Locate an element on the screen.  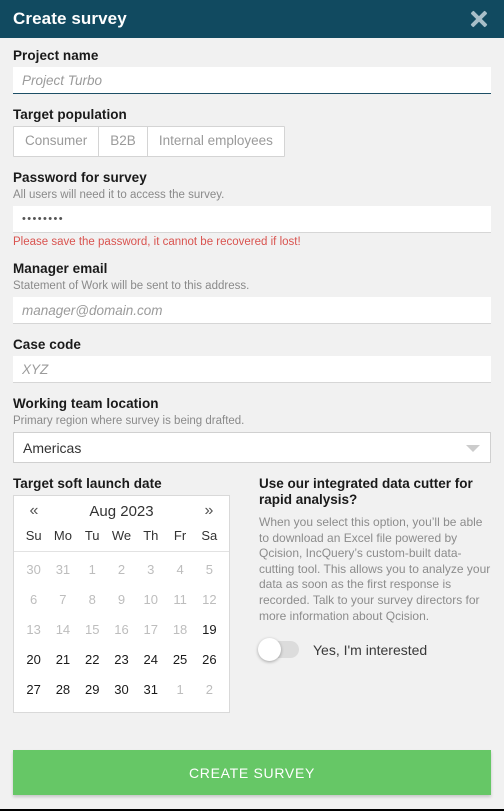
calendar-day: 10 is located at coordinates (151, 599).